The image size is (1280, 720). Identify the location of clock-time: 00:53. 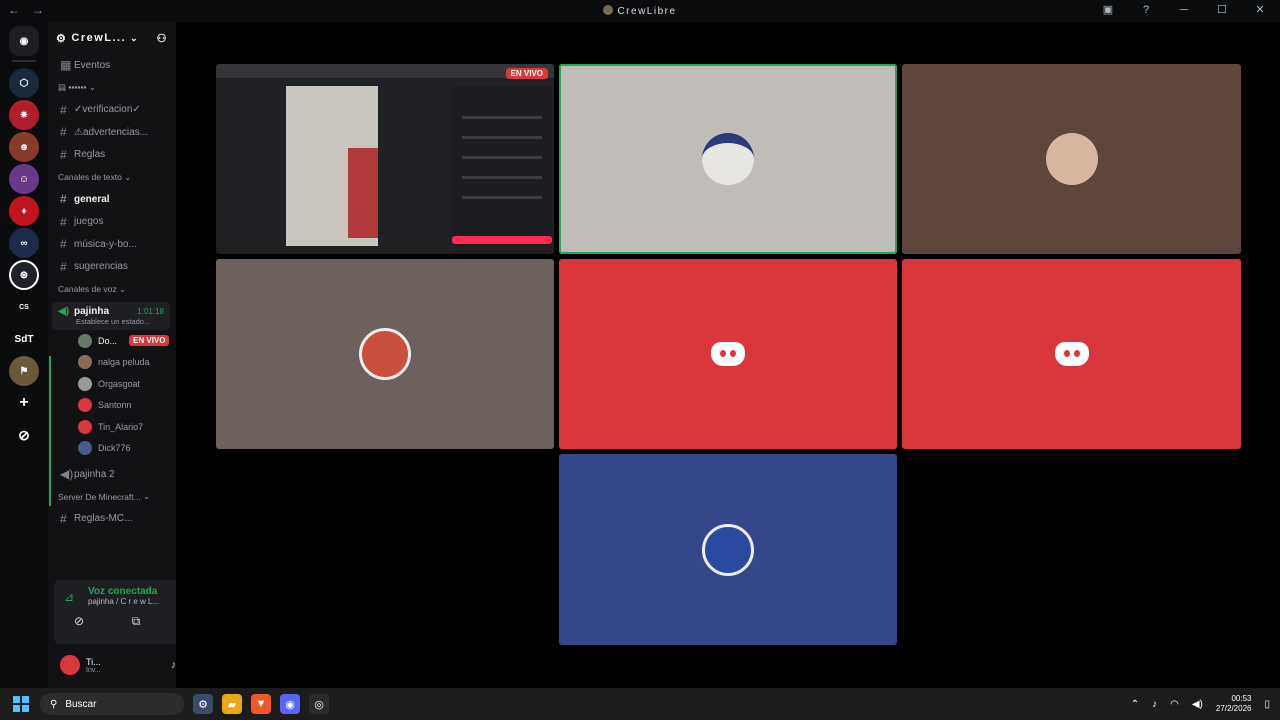
(1241, 698).